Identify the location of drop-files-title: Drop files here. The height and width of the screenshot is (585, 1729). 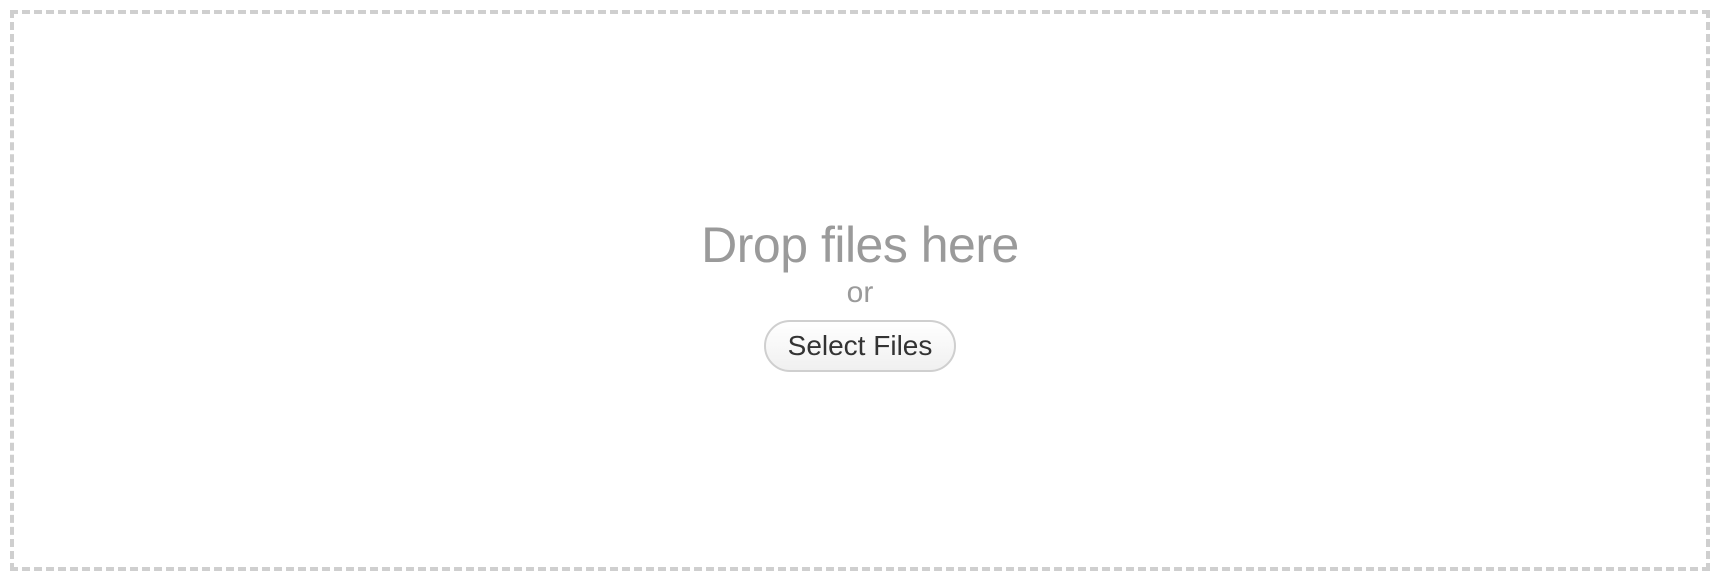
(860, 245).